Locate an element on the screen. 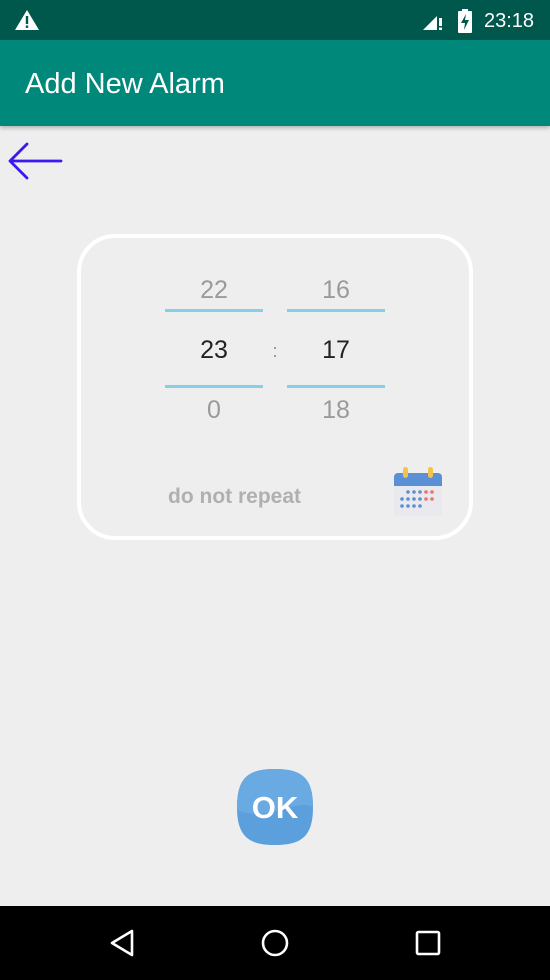 Image resolution: width=550 pixels, height=980 pixels. repeat-label: do not repeat is located at coordinates (234, 497).